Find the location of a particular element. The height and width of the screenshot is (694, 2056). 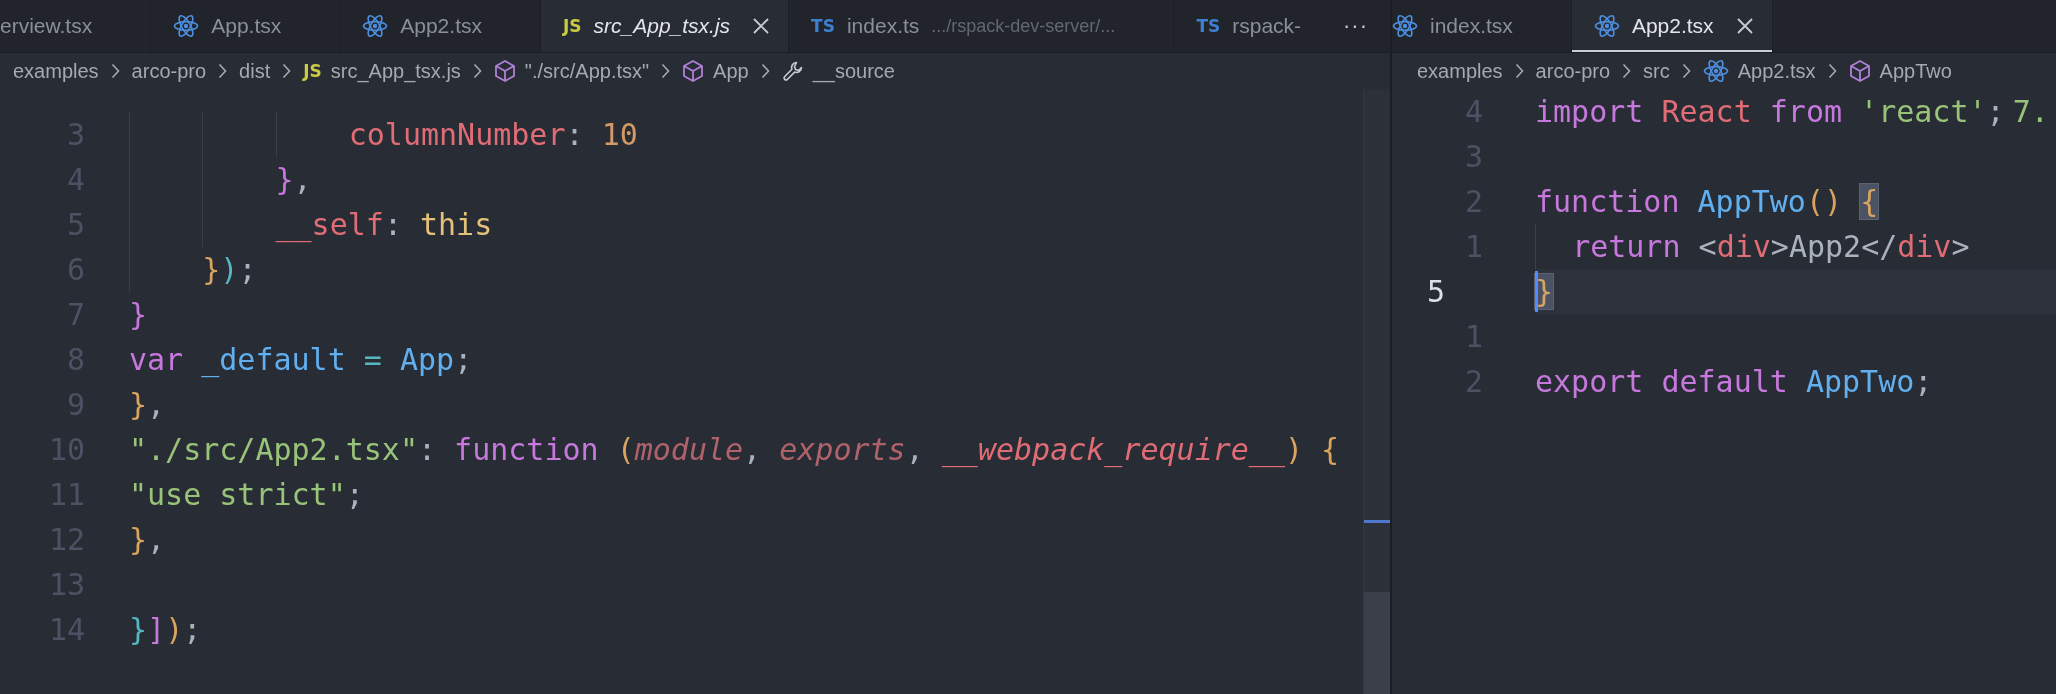

code-line: }]); is located at coordinates (165, 630).